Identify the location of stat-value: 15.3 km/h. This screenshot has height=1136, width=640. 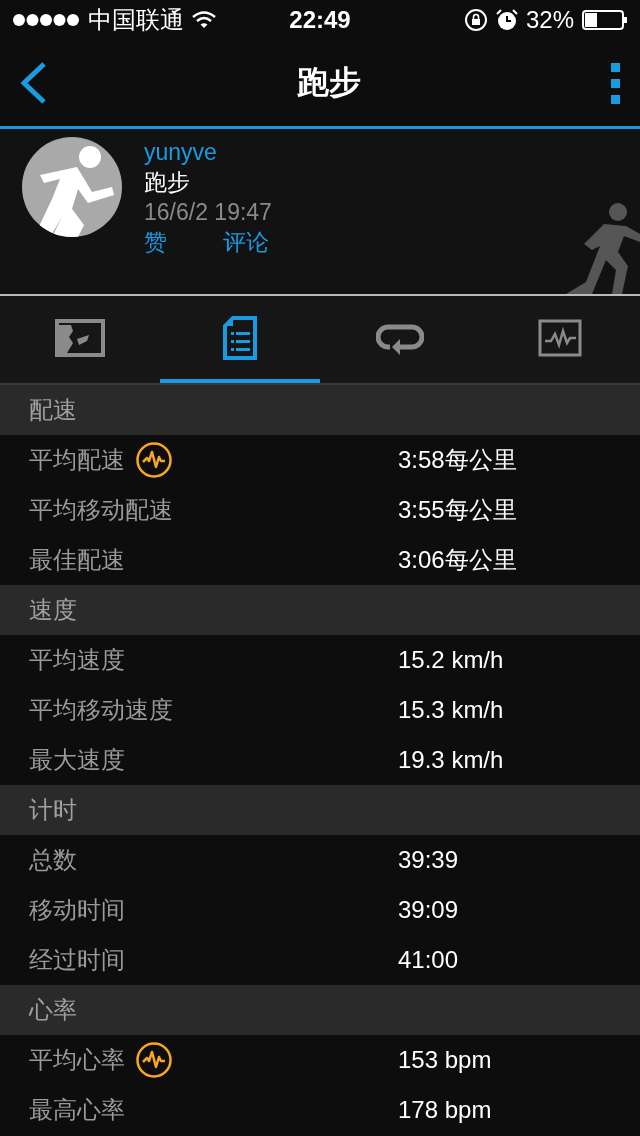
(451, 710).